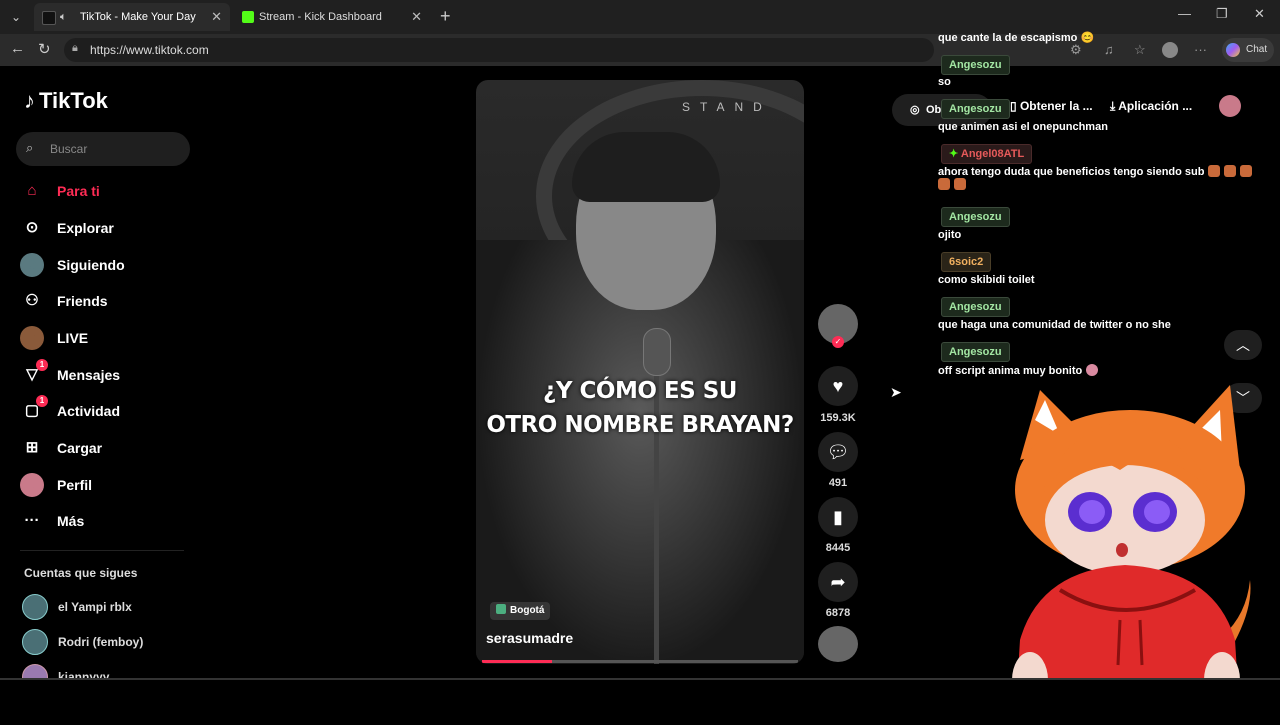 This screenshot has height=725, width=1280. I want to click on compass-icon: ⊙, so click(32, 227).